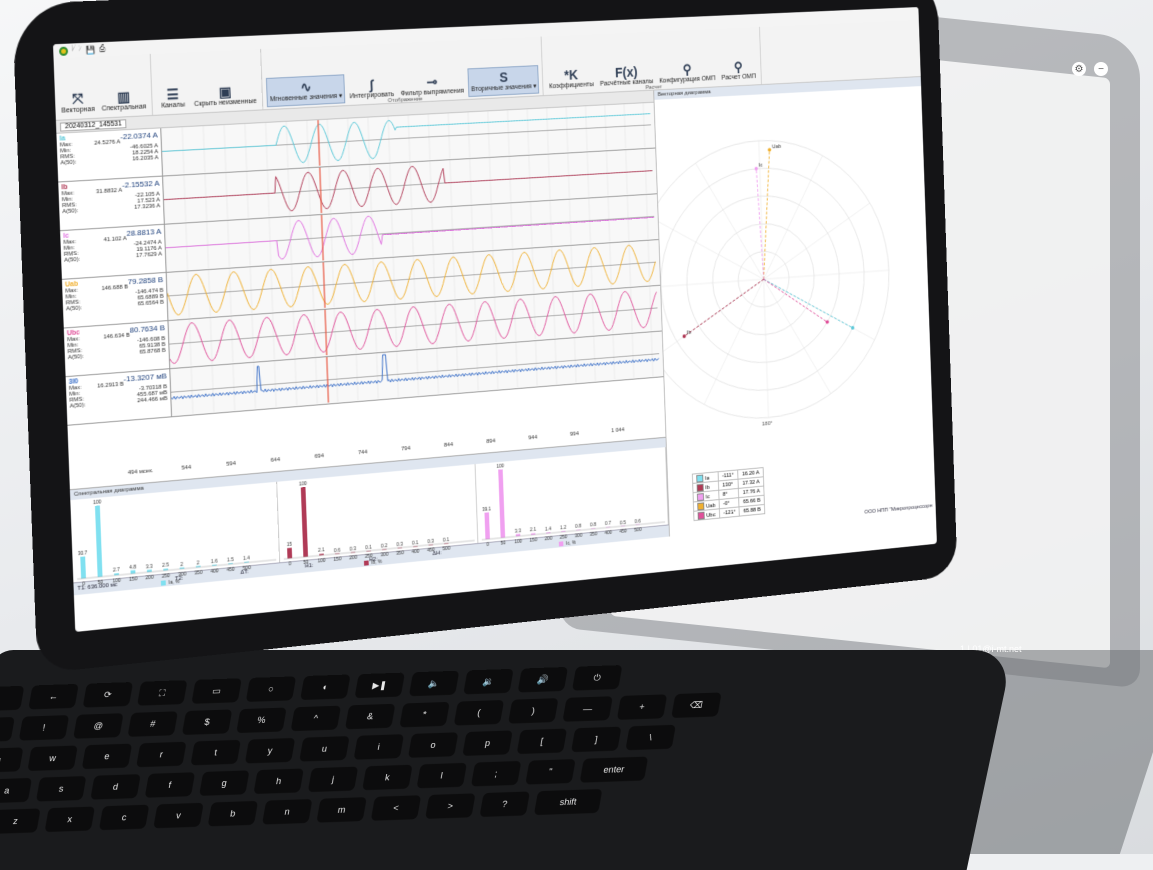 This screenshot has width=1153, height=870. What do you see at coordinates (385, 555) in the screenshot?
I see `spectral-category-label: 300` at bounding box center [385, 555].